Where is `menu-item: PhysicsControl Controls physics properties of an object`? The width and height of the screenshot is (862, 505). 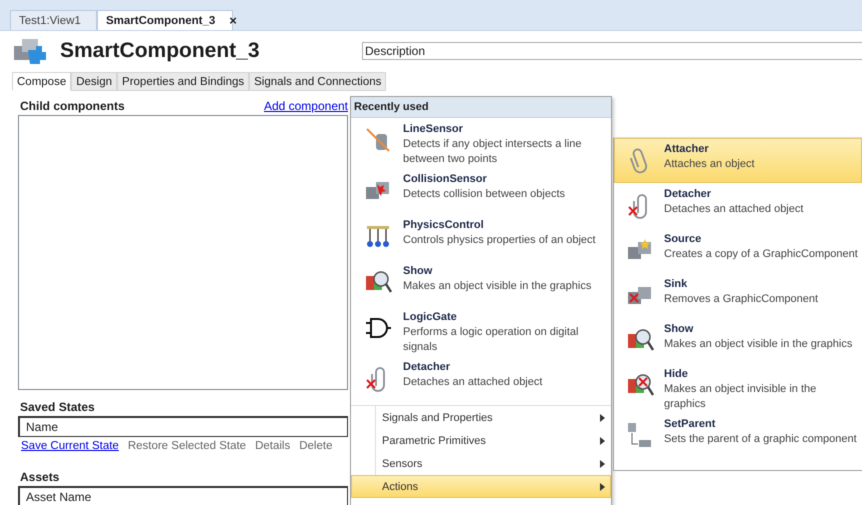
menu-item: PhysicsControl Controls physics properties of an object is located at coordinates (481, 237).